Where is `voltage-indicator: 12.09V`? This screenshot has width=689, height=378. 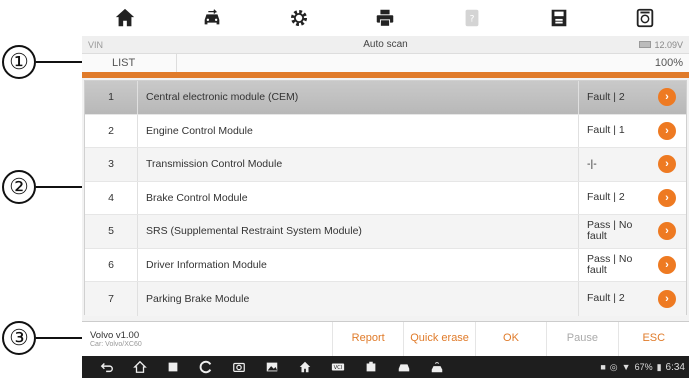
voltage-indicator: 12.09V is located at coordinates (661, 45).